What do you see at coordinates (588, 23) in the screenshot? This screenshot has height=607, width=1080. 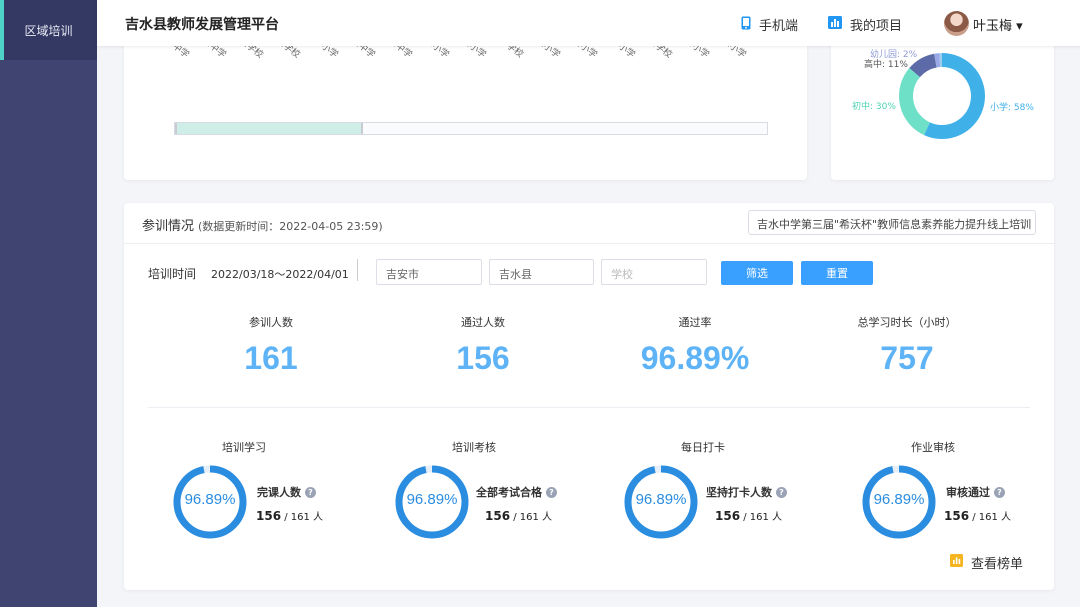 I see `top-header: 吉水县教师发展管理平台 手机端 我的项目 叶玉梅 ▾` at bounding box center [588, 23].